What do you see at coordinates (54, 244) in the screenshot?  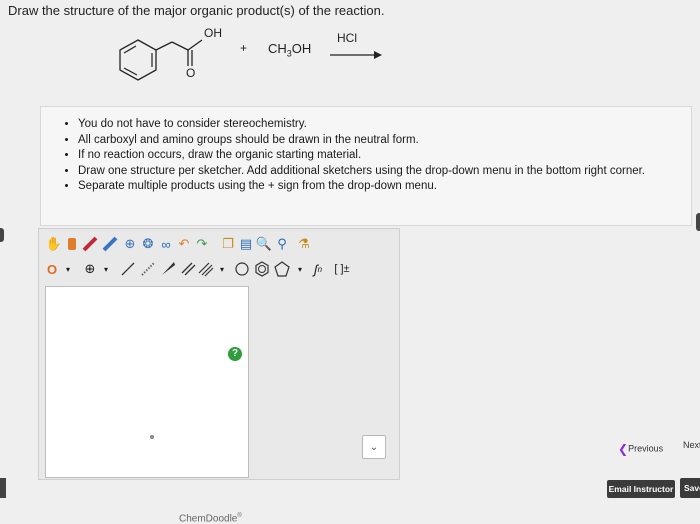 I see `hand-tool-icon: ✋` at bounding box center [54, 244].